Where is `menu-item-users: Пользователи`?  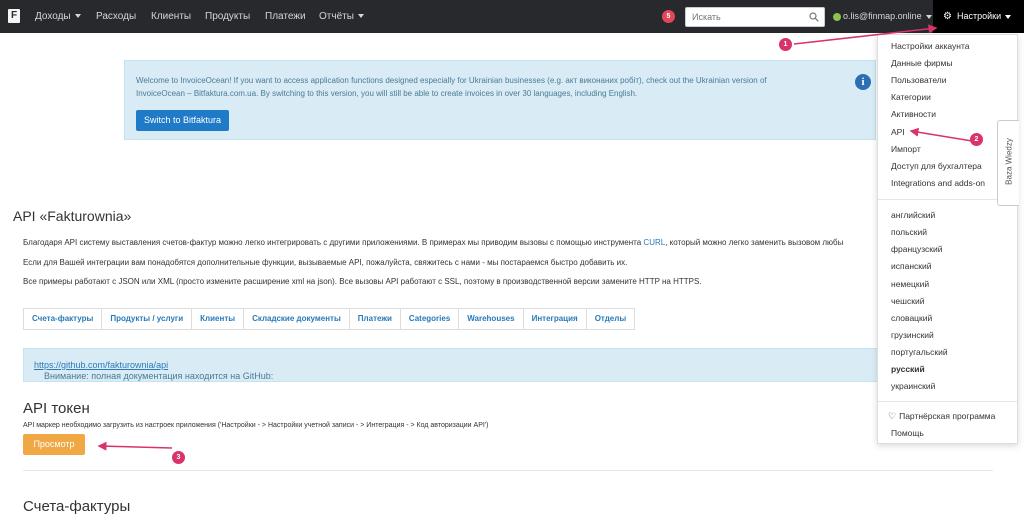 menu-item-users: Пользователи is located at coordinates (918, 80).